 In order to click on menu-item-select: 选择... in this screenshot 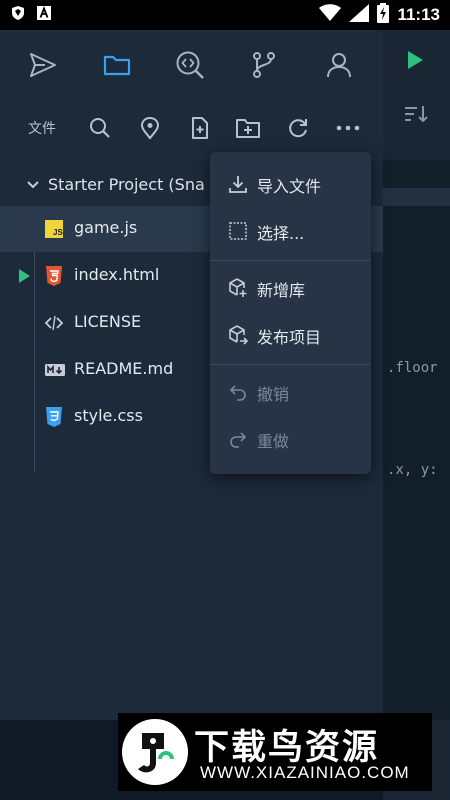, I will do `click(290, 231)`.